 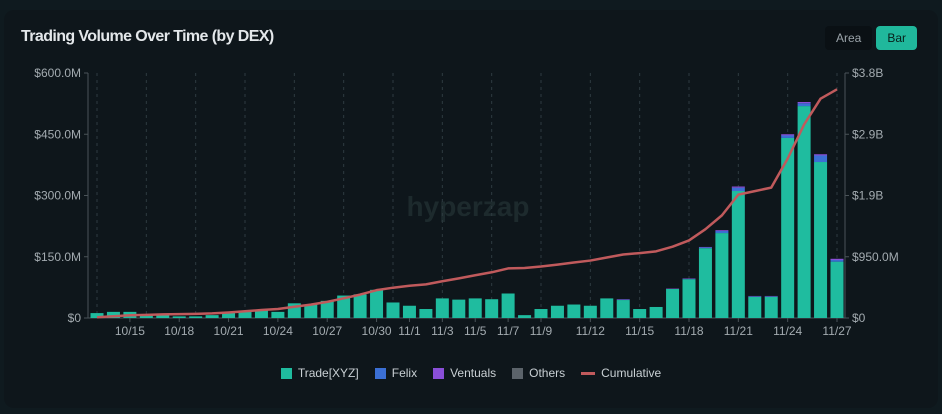 What do you see at coordinates (547, 373) in the screenshot?
I see `legend-label: Others` at bounding box center [547, 373].